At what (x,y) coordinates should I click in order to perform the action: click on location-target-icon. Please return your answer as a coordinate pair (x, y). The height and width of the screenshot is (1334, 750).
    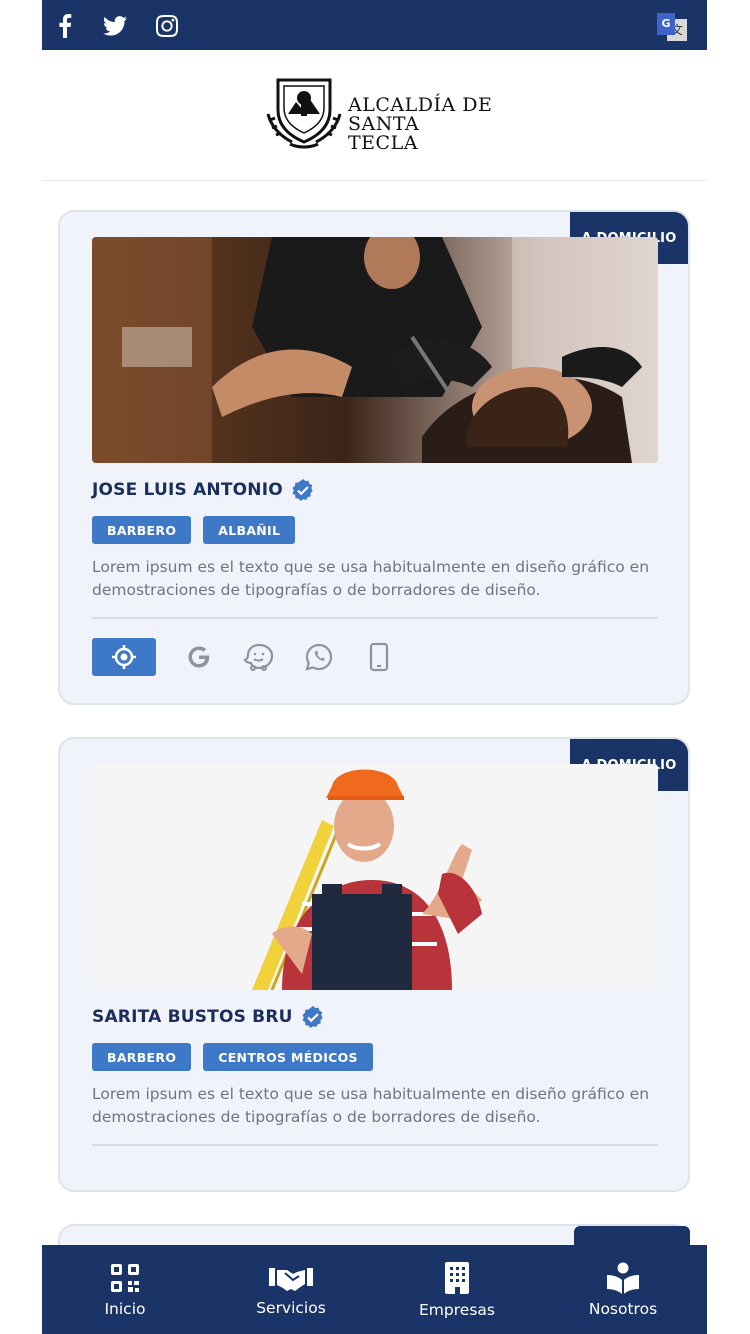
    Looking at the image, I should click on (124, 657).